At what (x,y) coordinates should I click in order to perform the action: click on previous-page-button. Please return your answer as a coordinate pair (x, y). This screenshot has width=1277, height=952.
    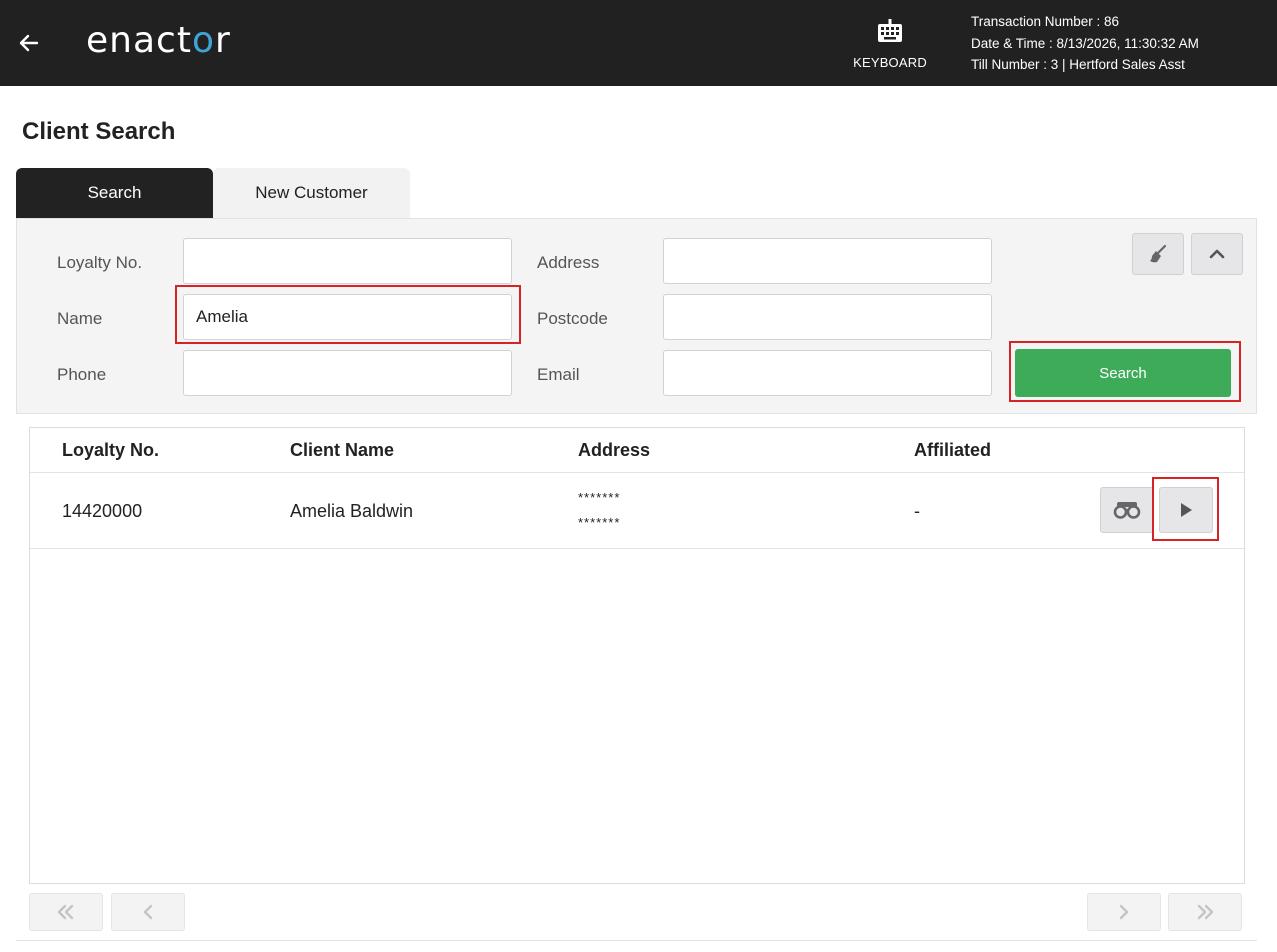
    Looking at the image, I should click on (148, 912).